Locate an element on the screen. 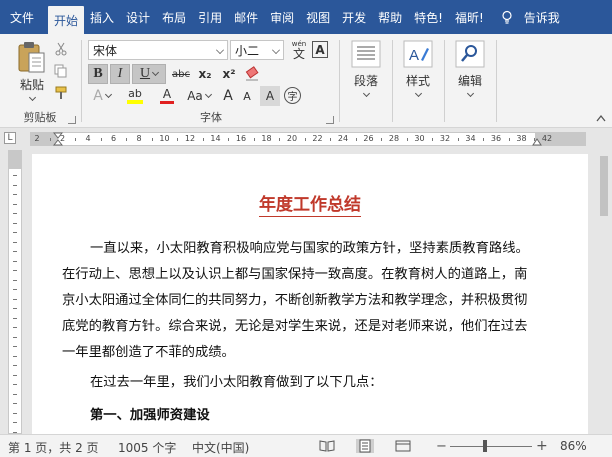 The image size is (612, 457). subscript-button: x₂ is located at coordinates (205, 74).